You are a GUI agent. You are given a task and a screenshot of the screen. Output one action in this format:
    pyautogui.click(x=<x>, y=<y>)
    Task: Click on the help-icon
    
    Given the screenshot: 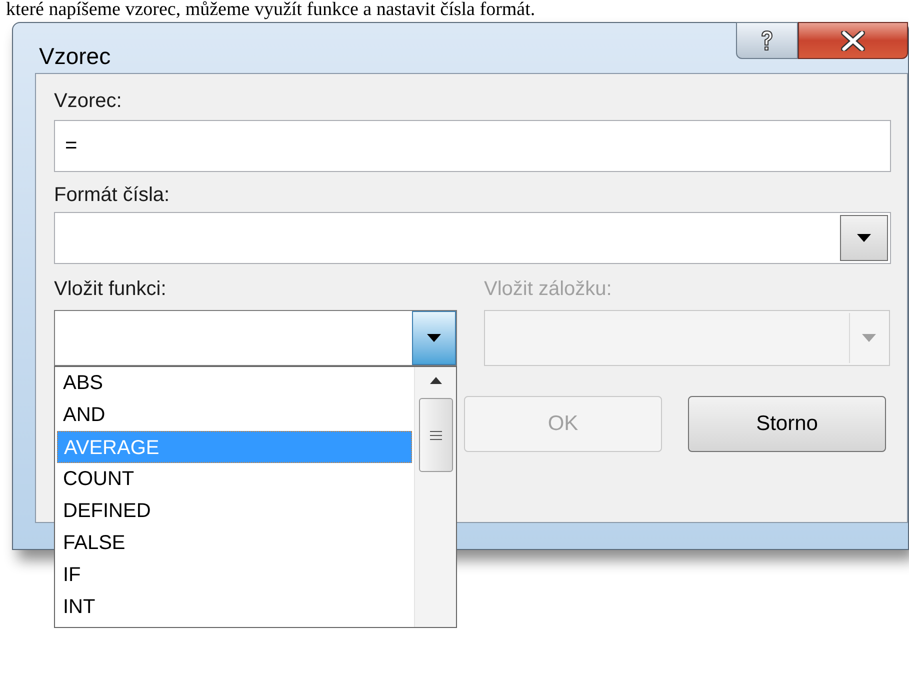 What is the action you would take?
    pyautogui.click(x=767, y=41)
    